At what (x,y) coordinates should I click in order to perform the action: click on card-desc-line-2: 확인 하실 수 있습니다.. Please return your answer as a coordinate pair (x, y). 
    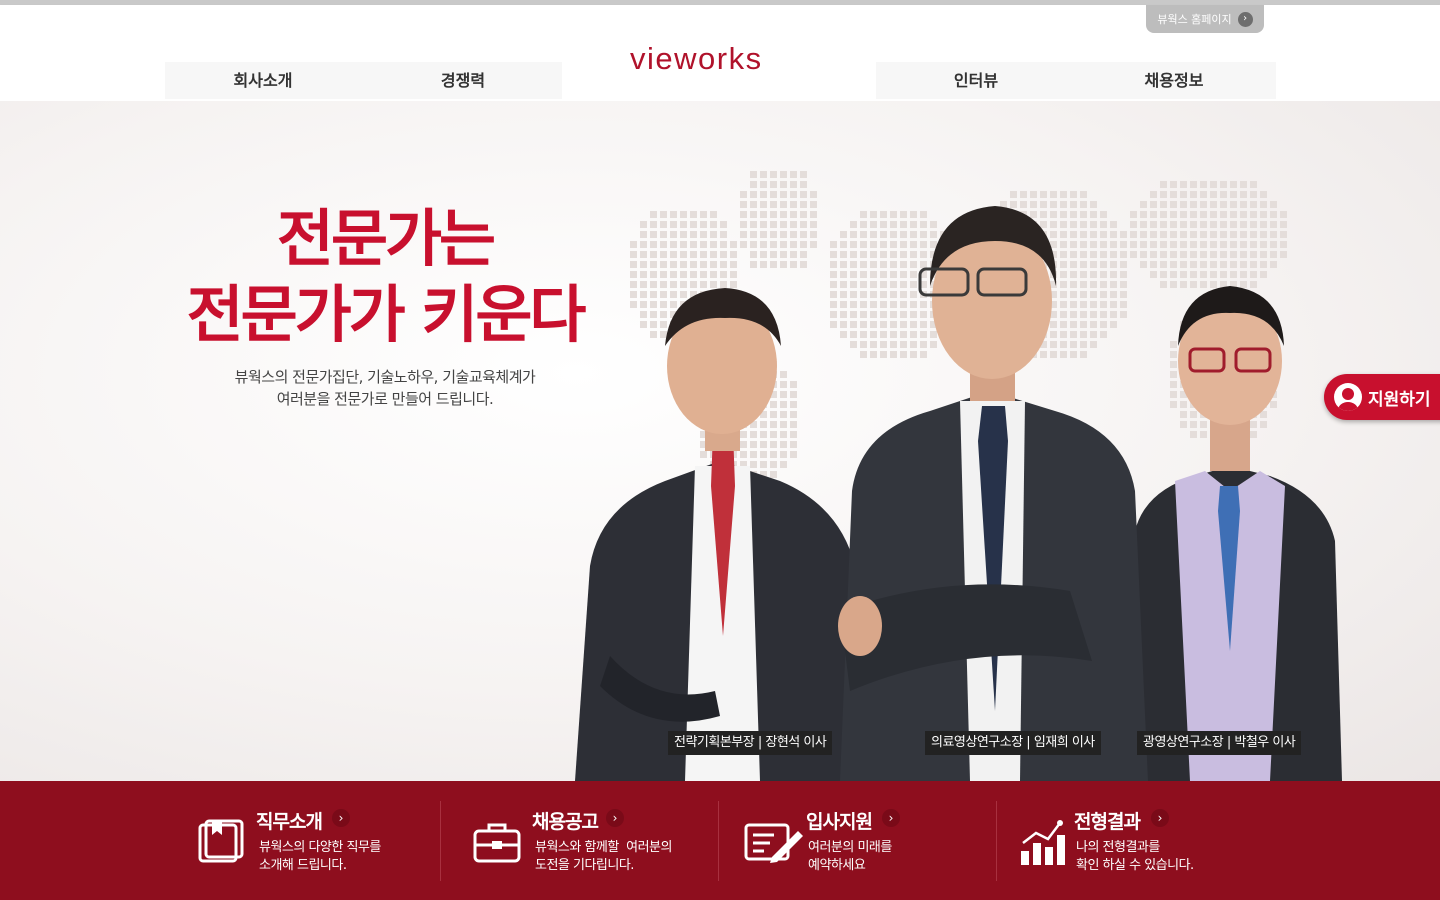
    Looking at the image, I should click on (1135, 865).